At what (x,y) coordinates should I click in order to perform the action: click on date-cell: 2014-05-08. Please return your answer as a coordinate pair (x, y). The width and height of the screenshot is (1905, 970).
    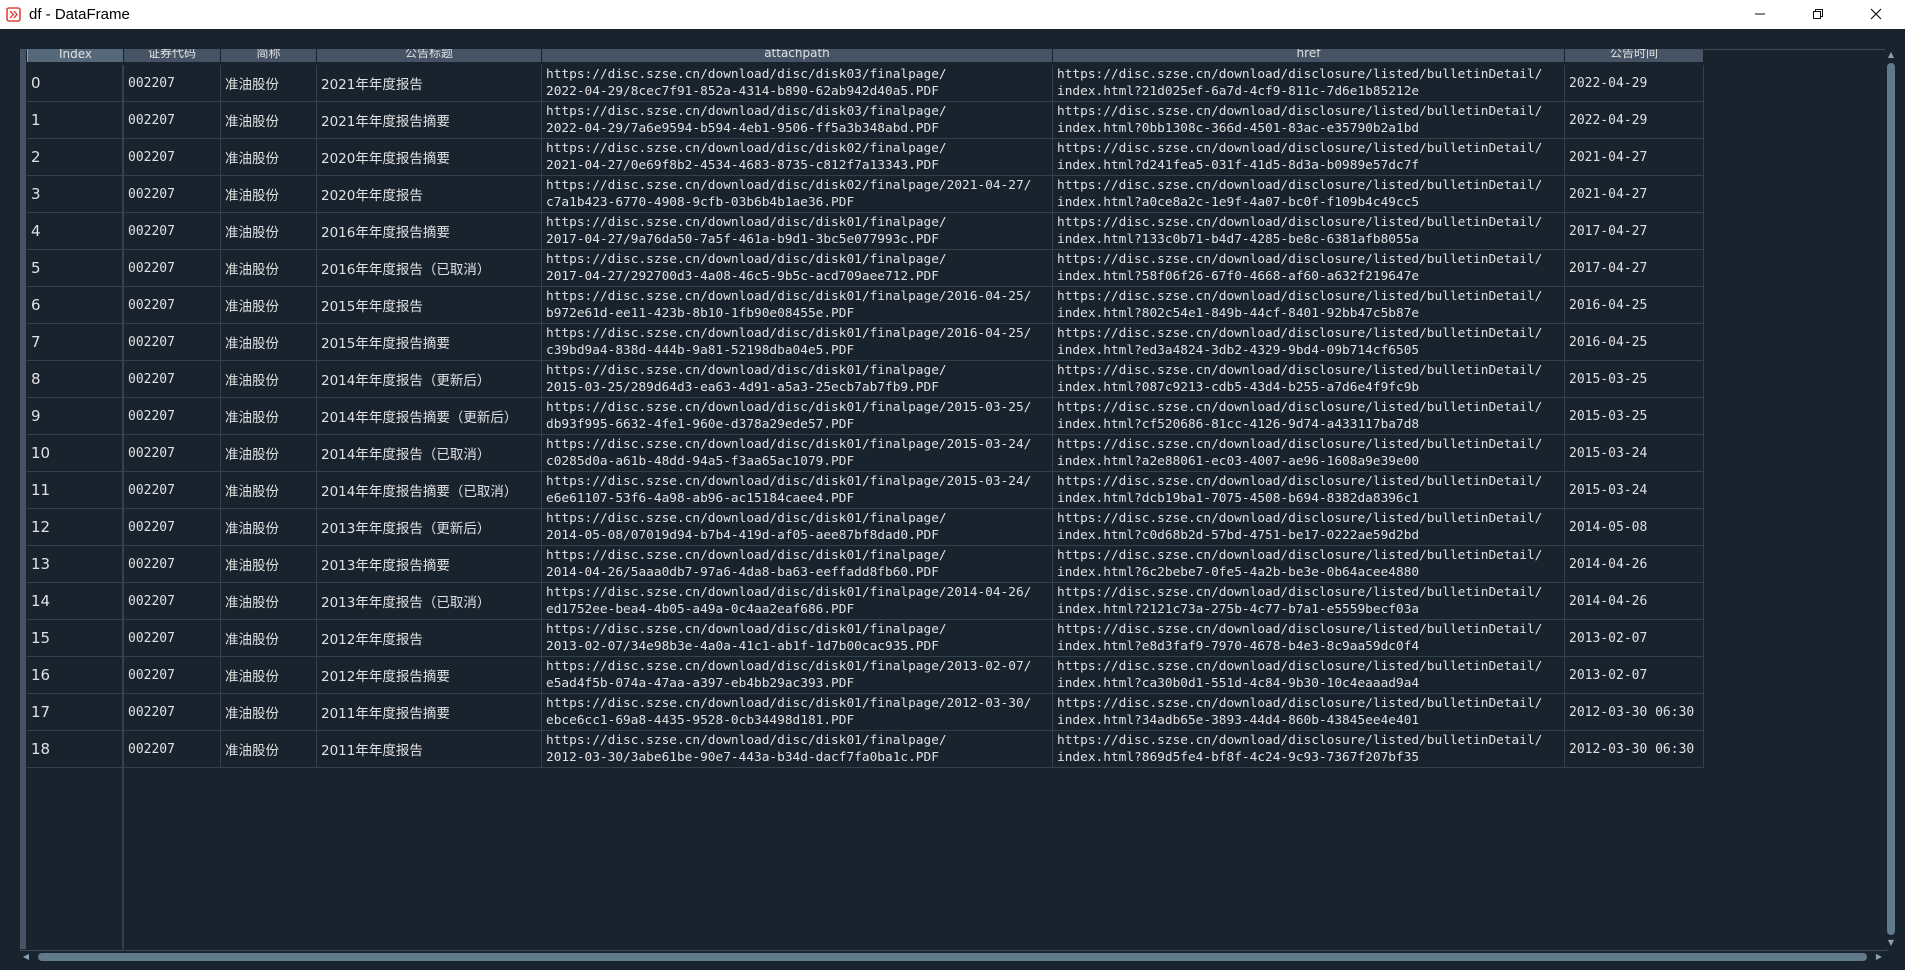
    Looking at the image, I should click on (1634, 527).